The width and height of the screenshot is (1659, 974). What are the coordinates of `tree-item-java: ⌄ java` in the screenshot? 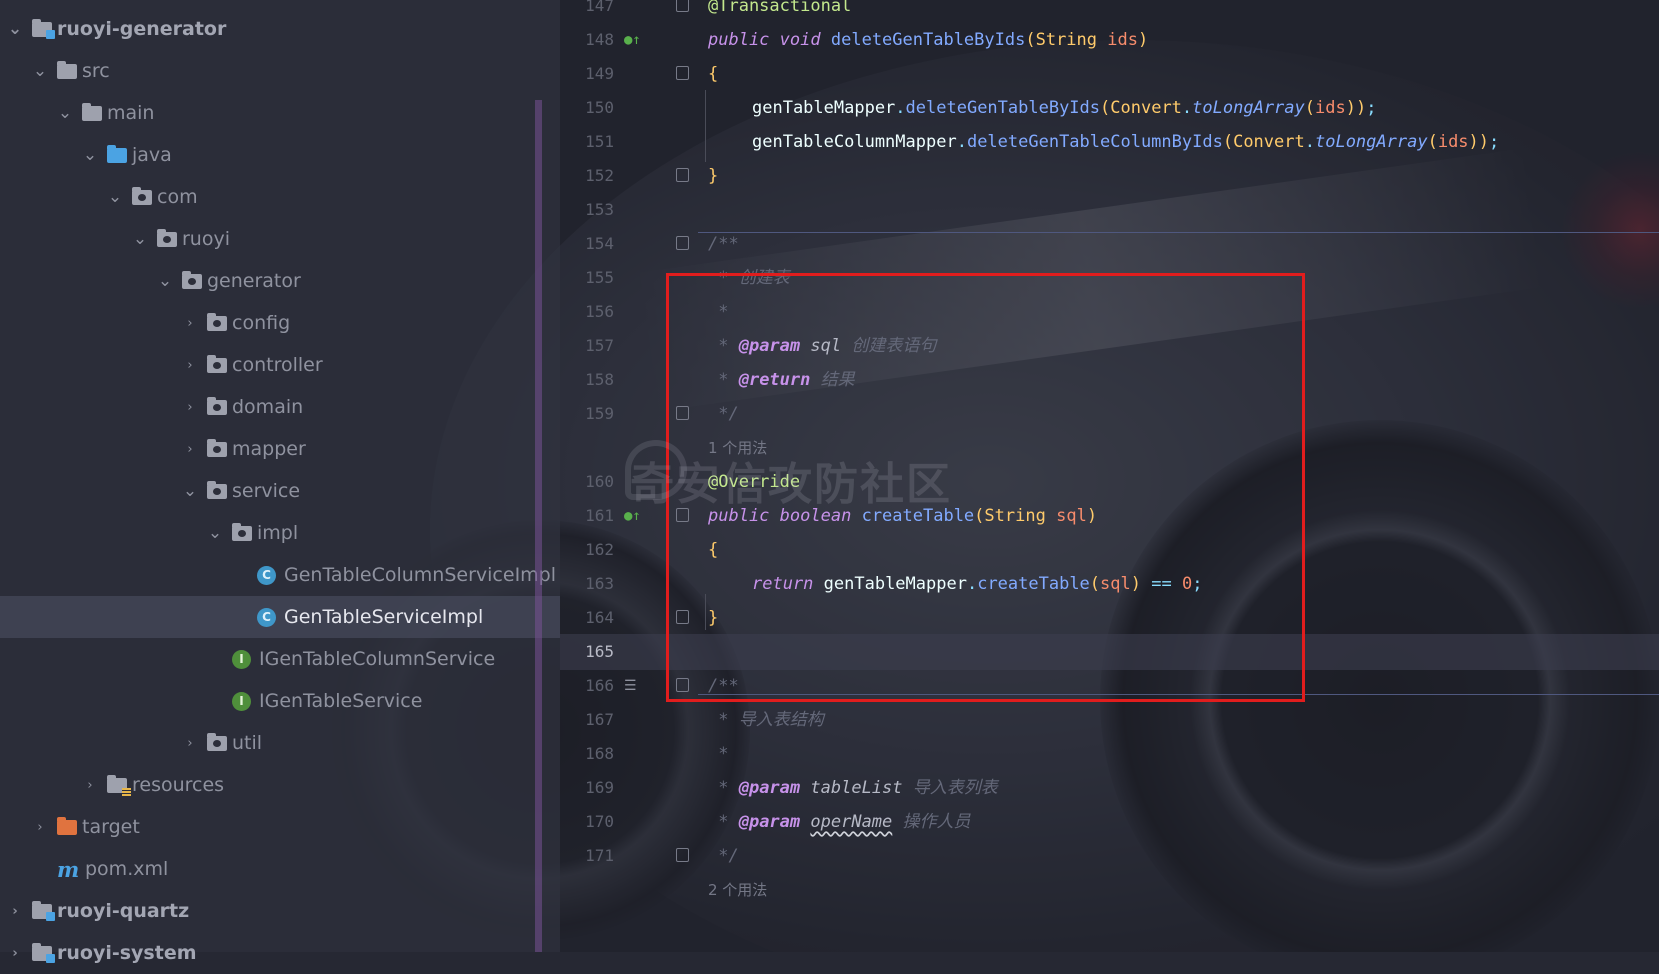 It's located at (280, 155).